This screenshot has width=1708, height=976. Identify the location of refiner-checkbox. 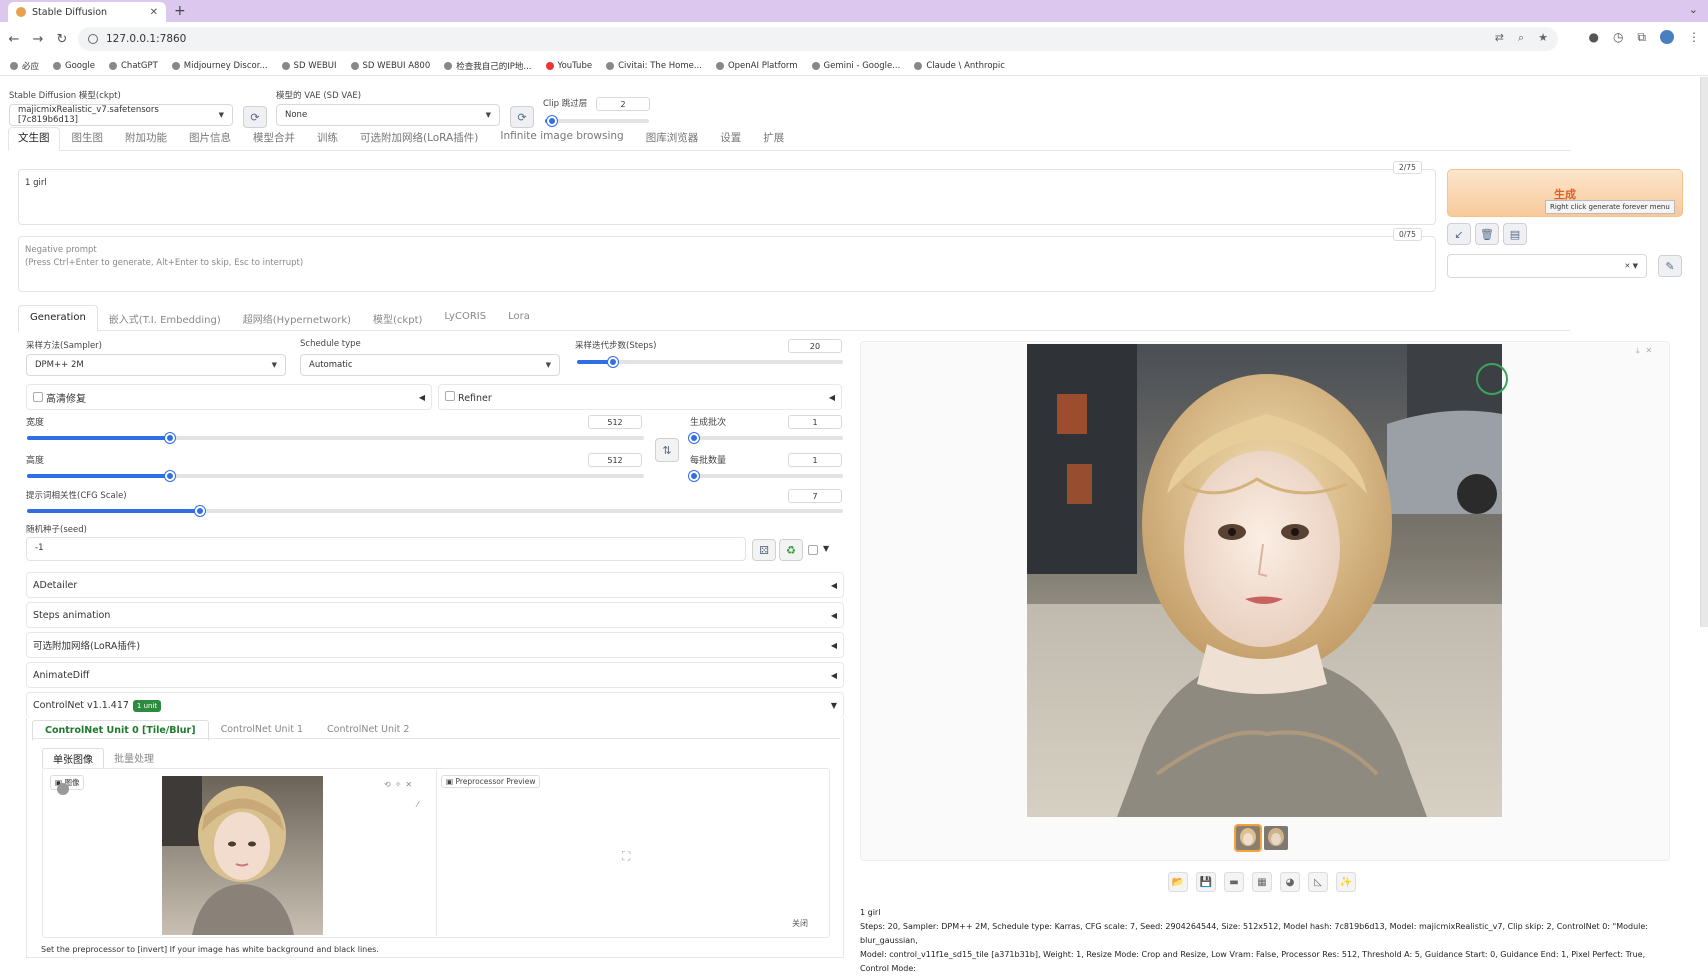
(450, 395).